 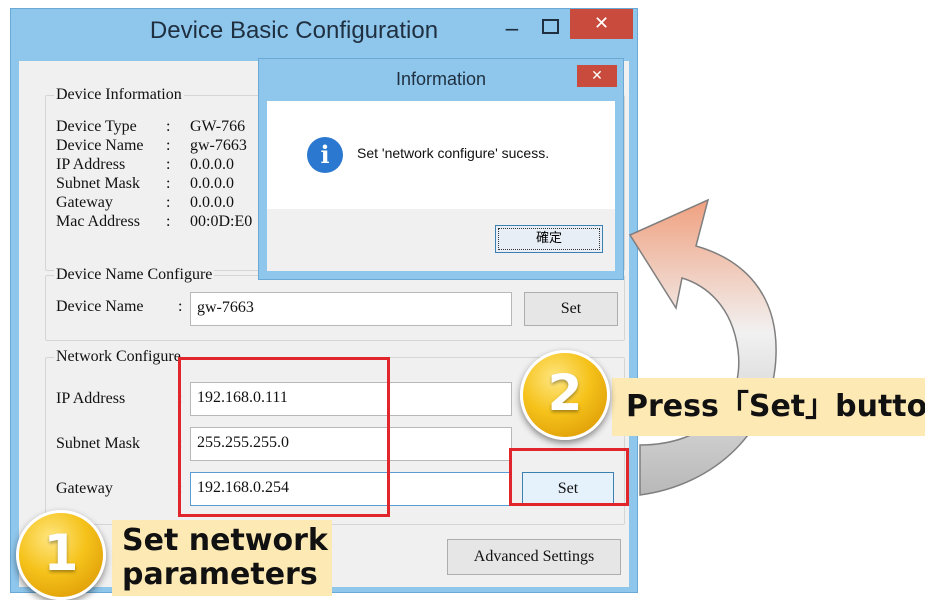 I want to click on maximize-button, so click(x=550, y=26).